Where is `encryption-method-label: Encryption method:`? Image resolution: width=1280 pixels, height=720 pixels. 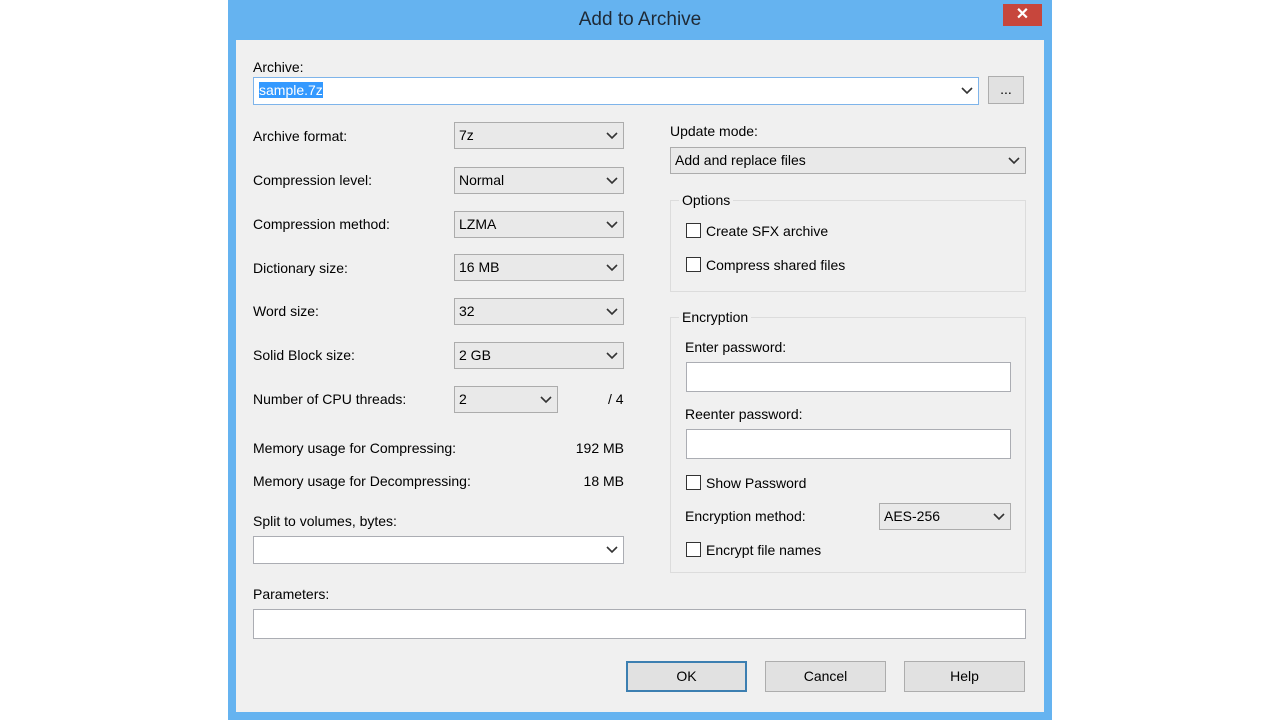
encryption-method-label: Encryption method: is located at coordinates (745, 516).